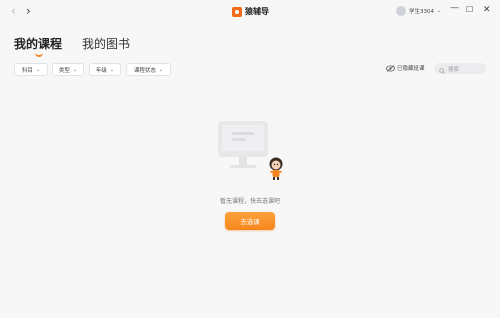 The image size is (500, 318). I want to click on app-name: 猿辅导, so click(257, 11).